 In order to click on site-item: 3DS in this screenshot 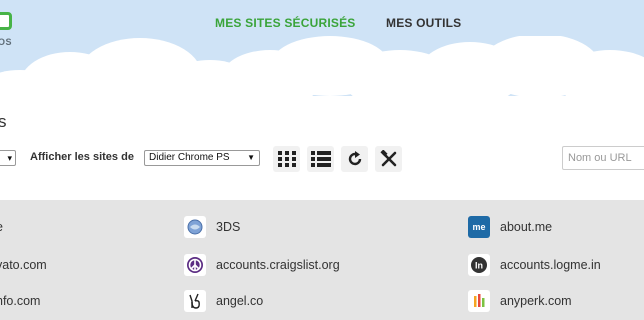, I will do `click(212, 227)`.